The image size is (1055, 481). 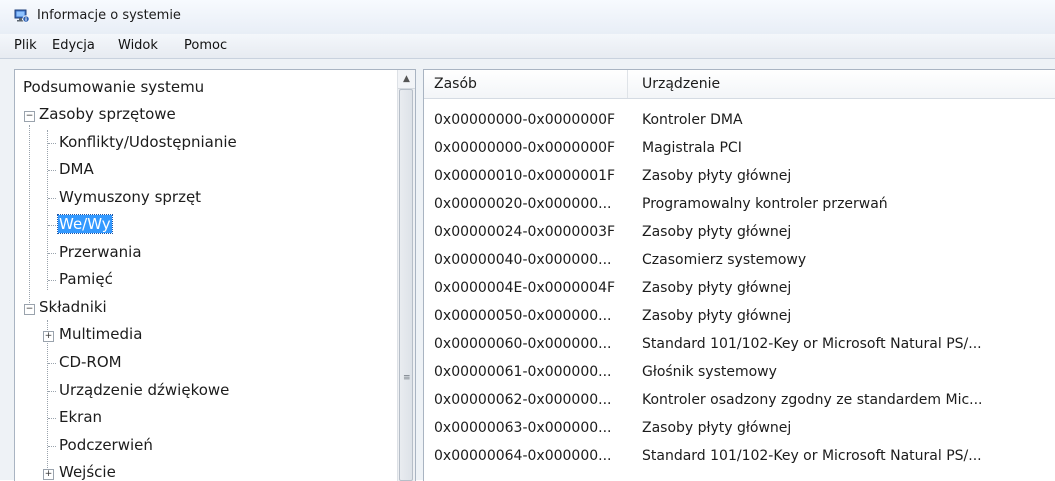 What do you see at coordinates (113, 87) in the screenshot?
I see `tree-item-podsumowanie: Podsumowanie systemu` at bounding box center [113, 87].